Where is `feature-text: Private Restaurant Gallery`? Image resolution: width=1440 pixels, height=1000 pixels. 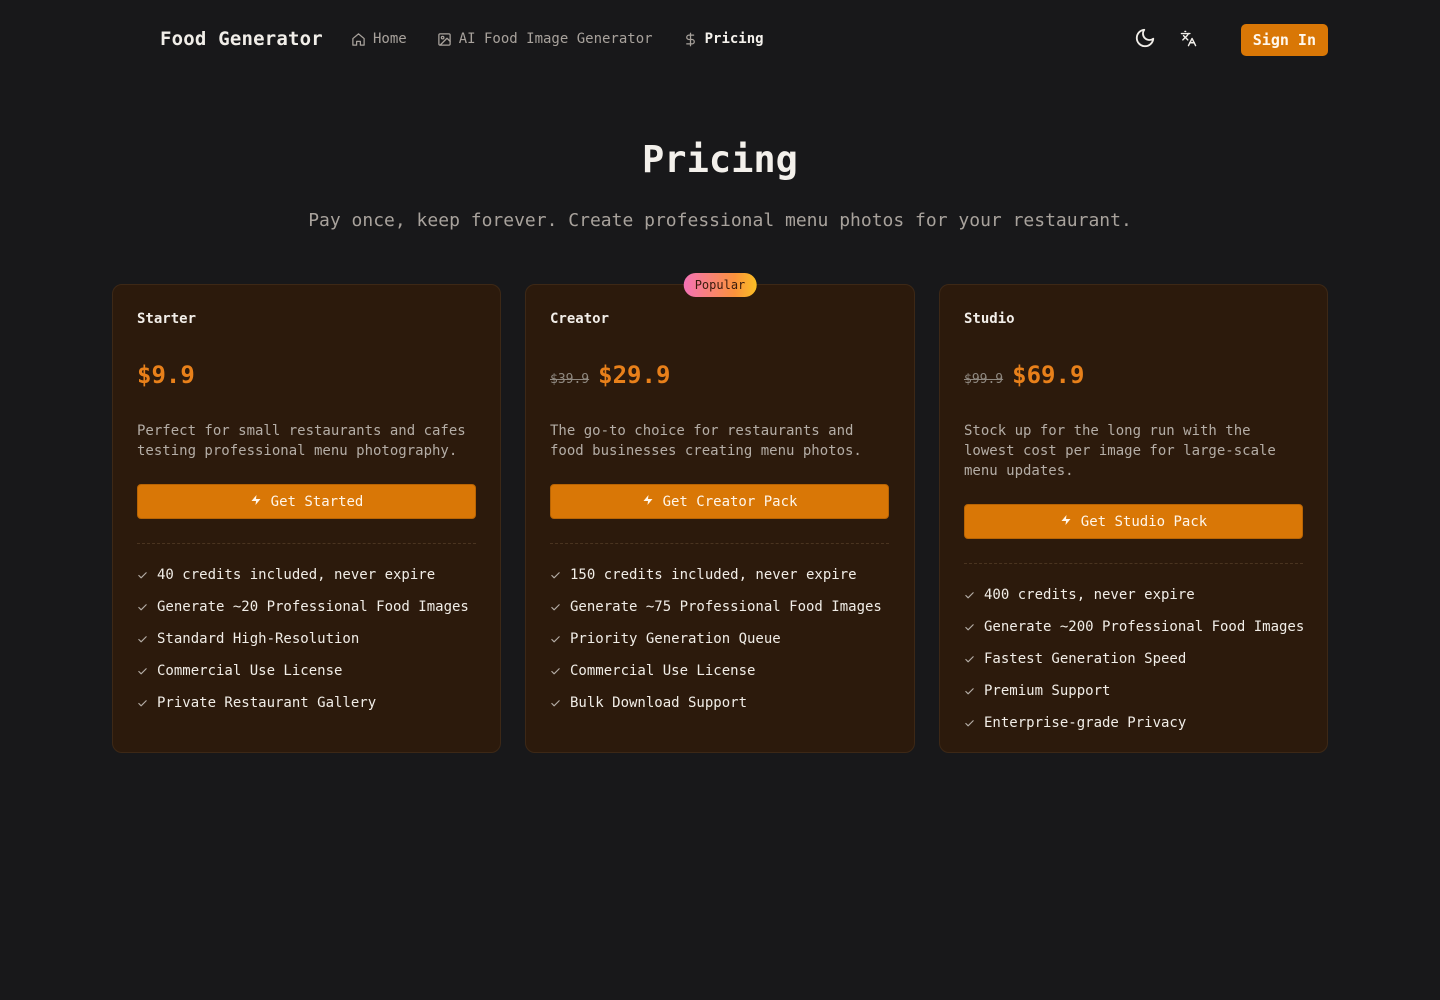
feature-text: Private Restaurant Gallery is located at coordinates (267, 703).